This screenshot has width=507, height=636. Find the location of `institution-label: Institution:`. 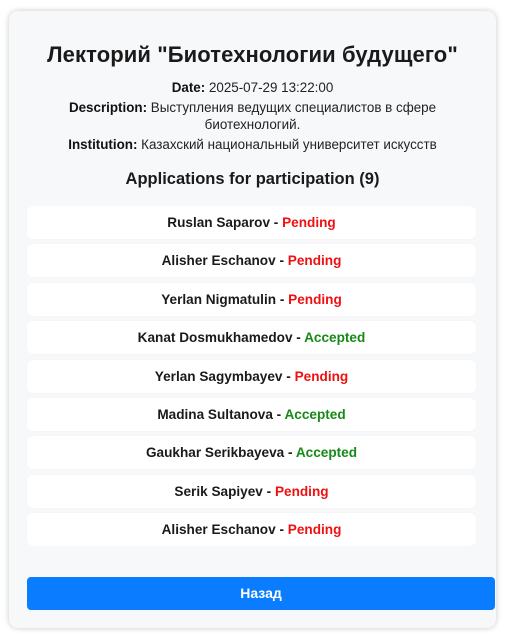

institution-label: Institution: is located at coordinates (103, 144).